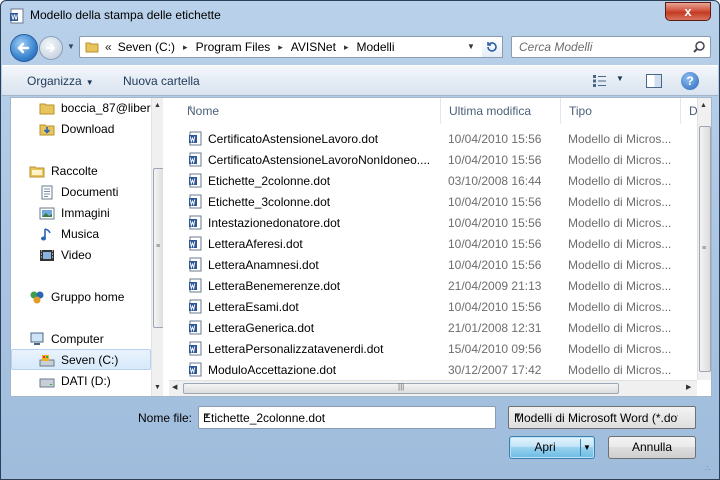 This screenshot has width=720, height=480. Describe the element at coordinates (60, 81) in the screenshot. I see `organize-menu: Organizza ▼` at that location.